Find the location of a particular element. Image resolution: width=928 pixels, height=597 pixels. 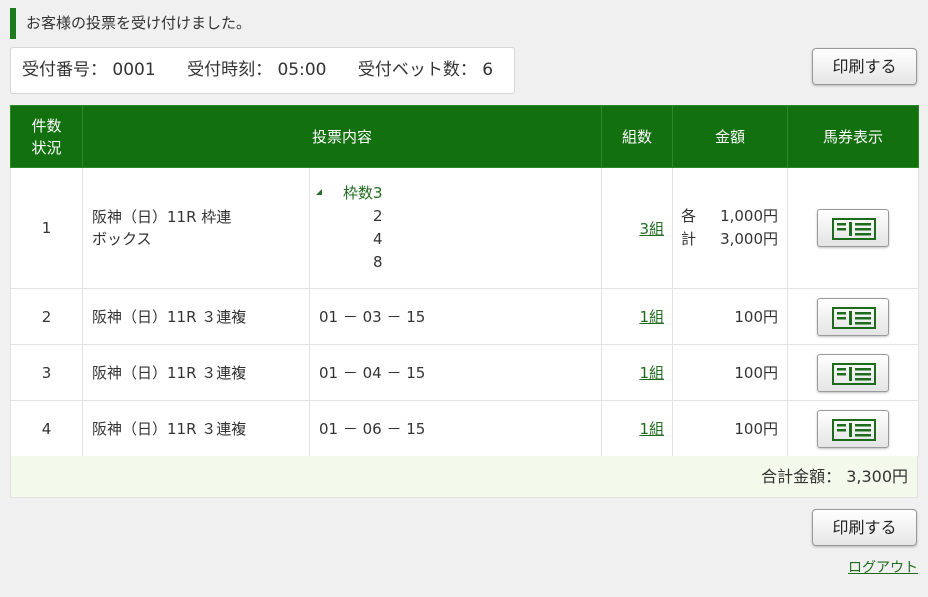

receipt-time-value: 05:00 is located at coordinates (302, 70).